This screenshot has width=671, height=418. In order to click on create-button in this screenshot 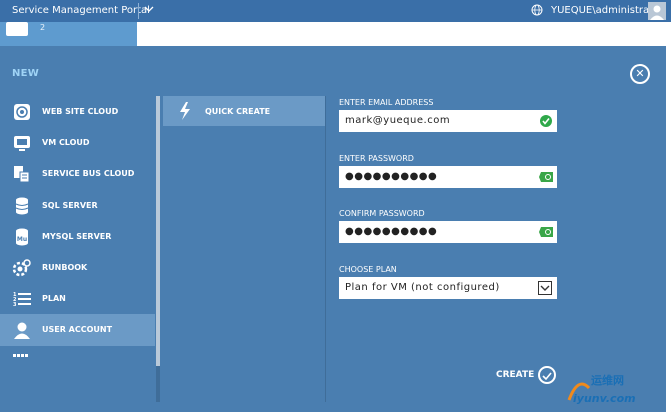, I will do `click(547, 375)`.